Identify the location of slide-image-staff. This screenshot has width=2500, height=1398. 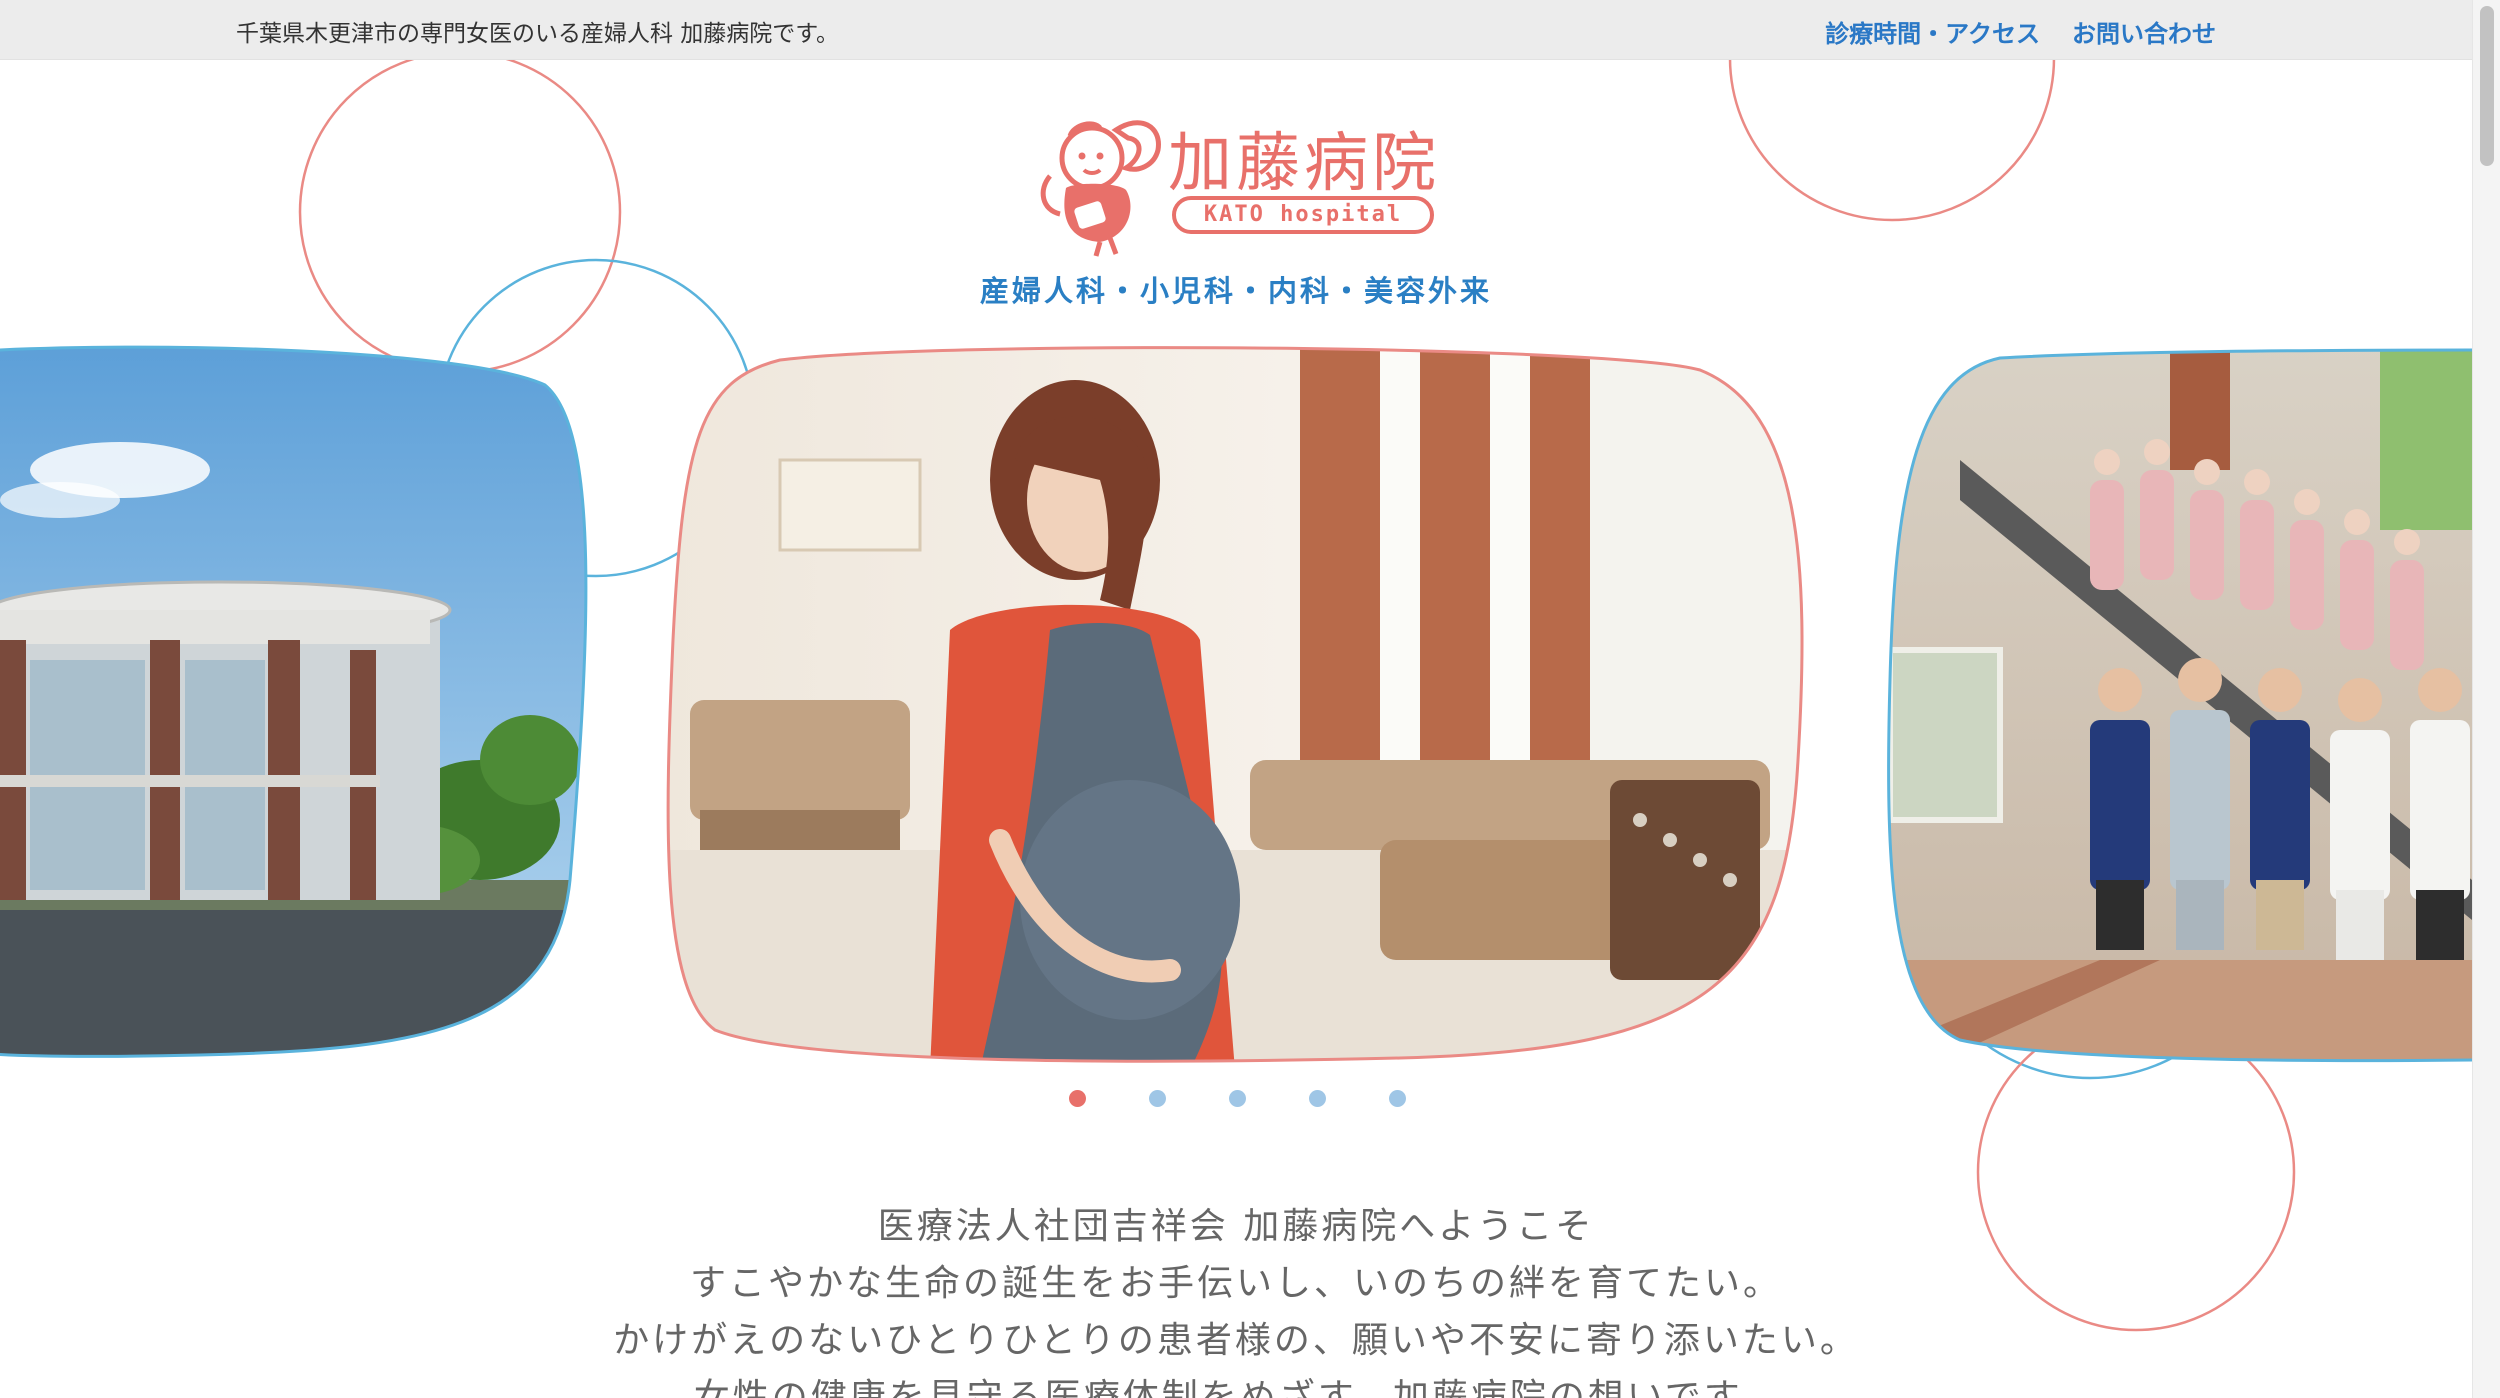
(2180, 705).